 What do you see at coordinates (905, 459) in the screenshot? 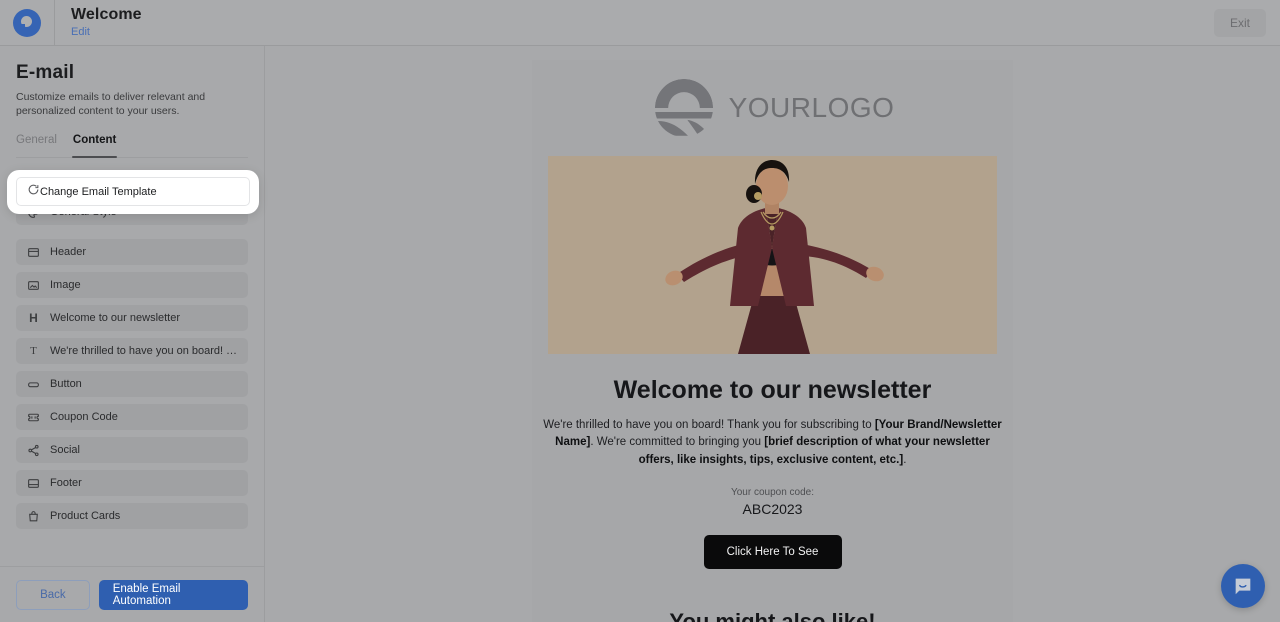
I see `body-text-part-3: .` at bounding box center [905, 459].